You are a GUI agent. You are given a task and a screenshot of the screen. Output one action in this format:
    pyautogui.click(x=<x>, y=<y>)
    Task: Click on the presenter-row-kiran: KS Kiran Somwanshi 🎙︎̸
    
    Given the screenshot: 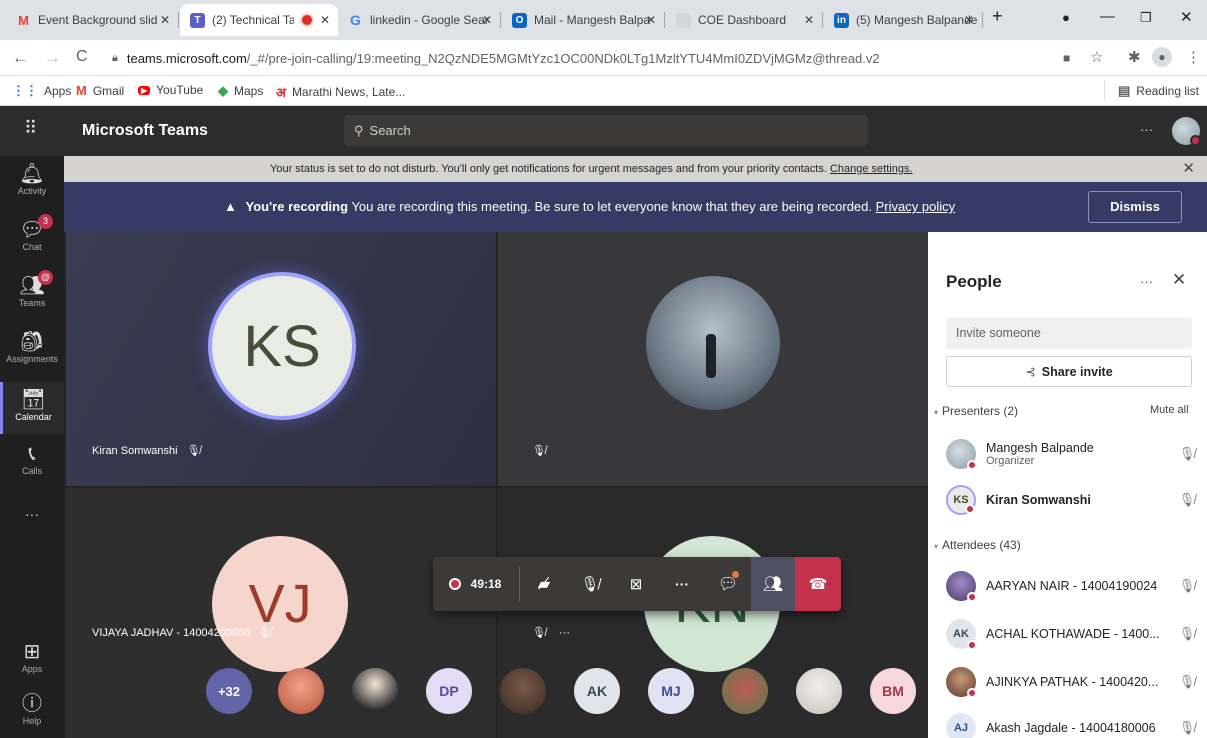 What is the action you would take?
    pyautogui.click(x=1071, y=500)
    